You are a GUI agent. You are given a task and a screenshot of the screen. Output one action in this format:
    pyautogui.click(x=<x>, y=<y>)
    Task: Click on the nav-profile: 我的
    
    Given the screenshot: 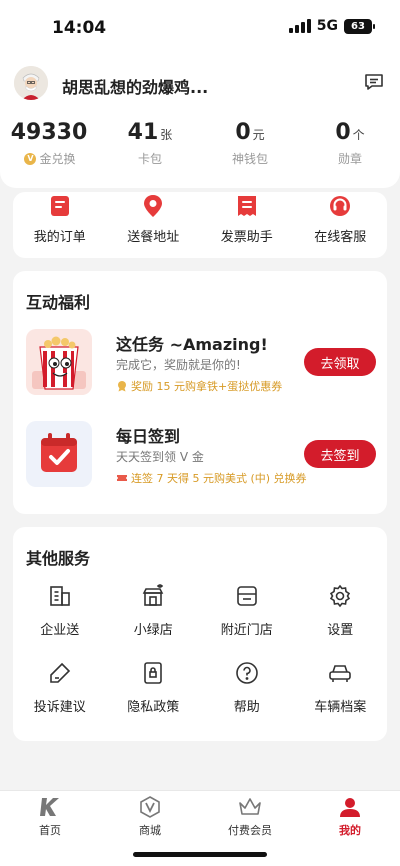 What is the action you would take?
    pyautogui.click(x=350, y=828)
    